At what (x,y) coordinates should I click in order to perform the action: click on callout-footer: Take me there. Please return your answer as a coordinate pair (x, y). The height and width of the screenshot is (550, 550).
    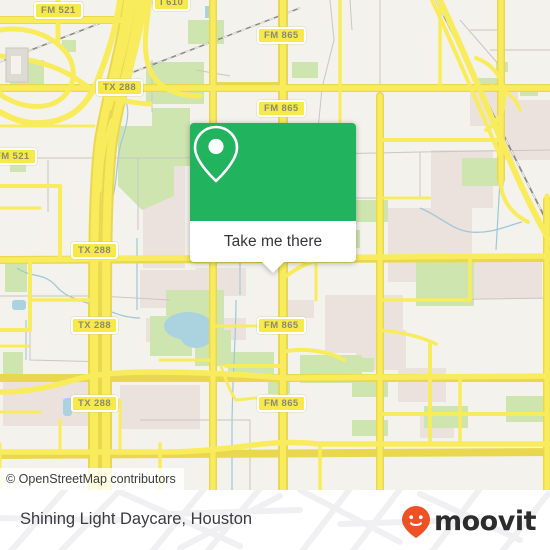
    Looking at the image, I should click on (273, 247).